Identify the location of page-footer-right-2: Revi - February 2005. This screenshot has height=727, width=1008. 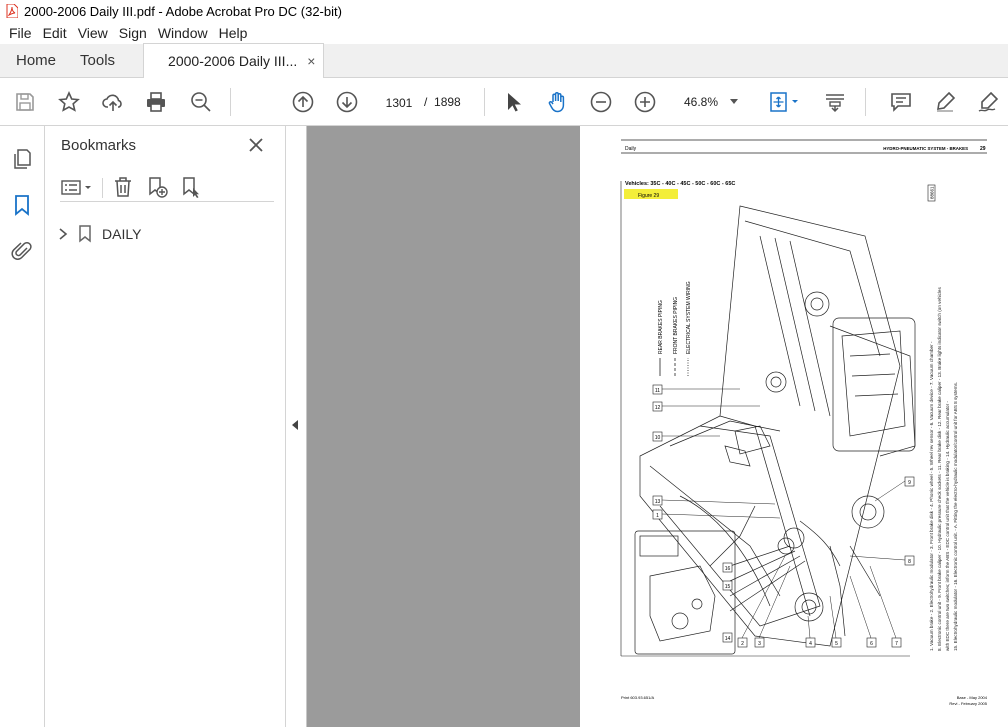
(968, 703).